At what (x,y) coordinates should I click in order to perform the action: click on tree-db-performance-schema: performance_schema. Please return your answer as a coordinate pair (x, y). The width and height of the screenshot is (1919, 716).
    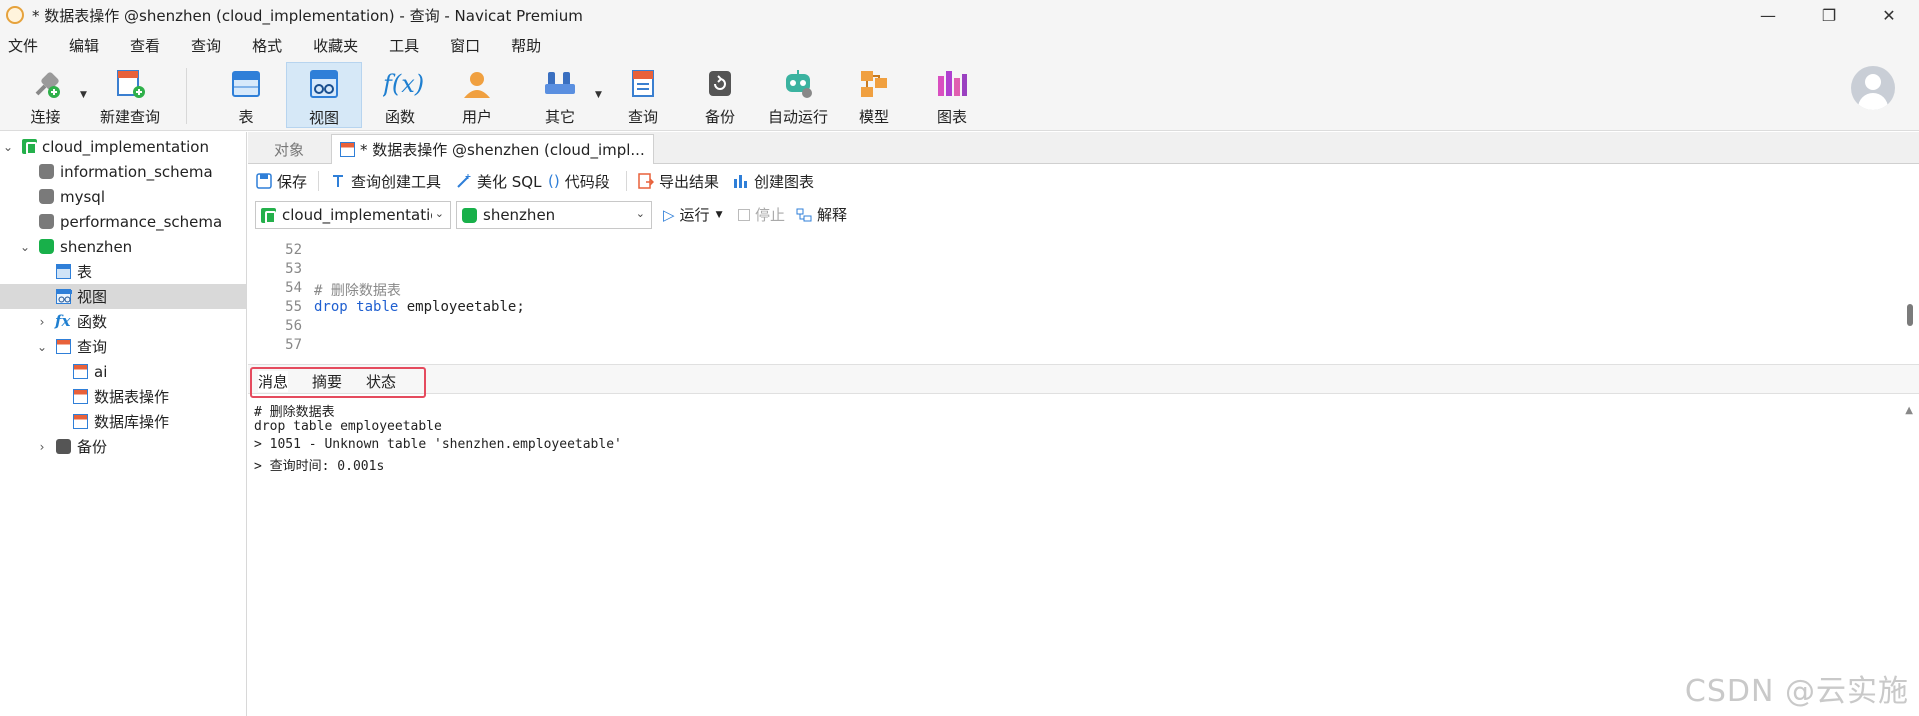
    Looking at the image, I should click on (123, 221).